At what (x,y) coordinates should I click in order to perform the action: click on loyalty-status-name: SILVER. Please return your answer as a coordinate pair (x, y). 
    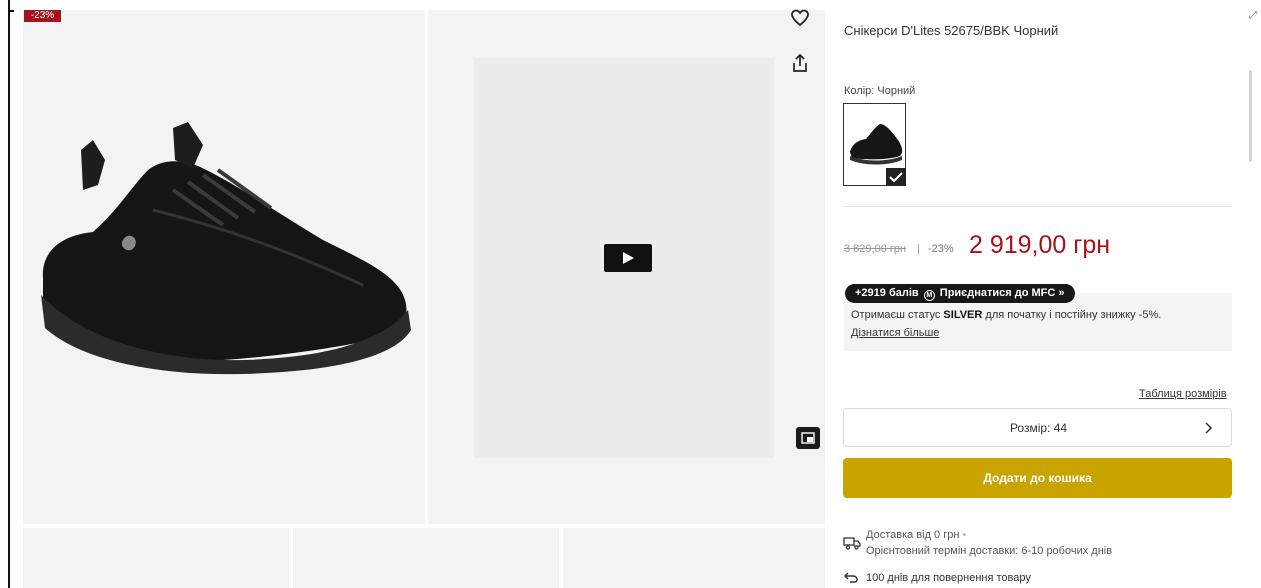
    Looking at the image, I should click on (963, 315).